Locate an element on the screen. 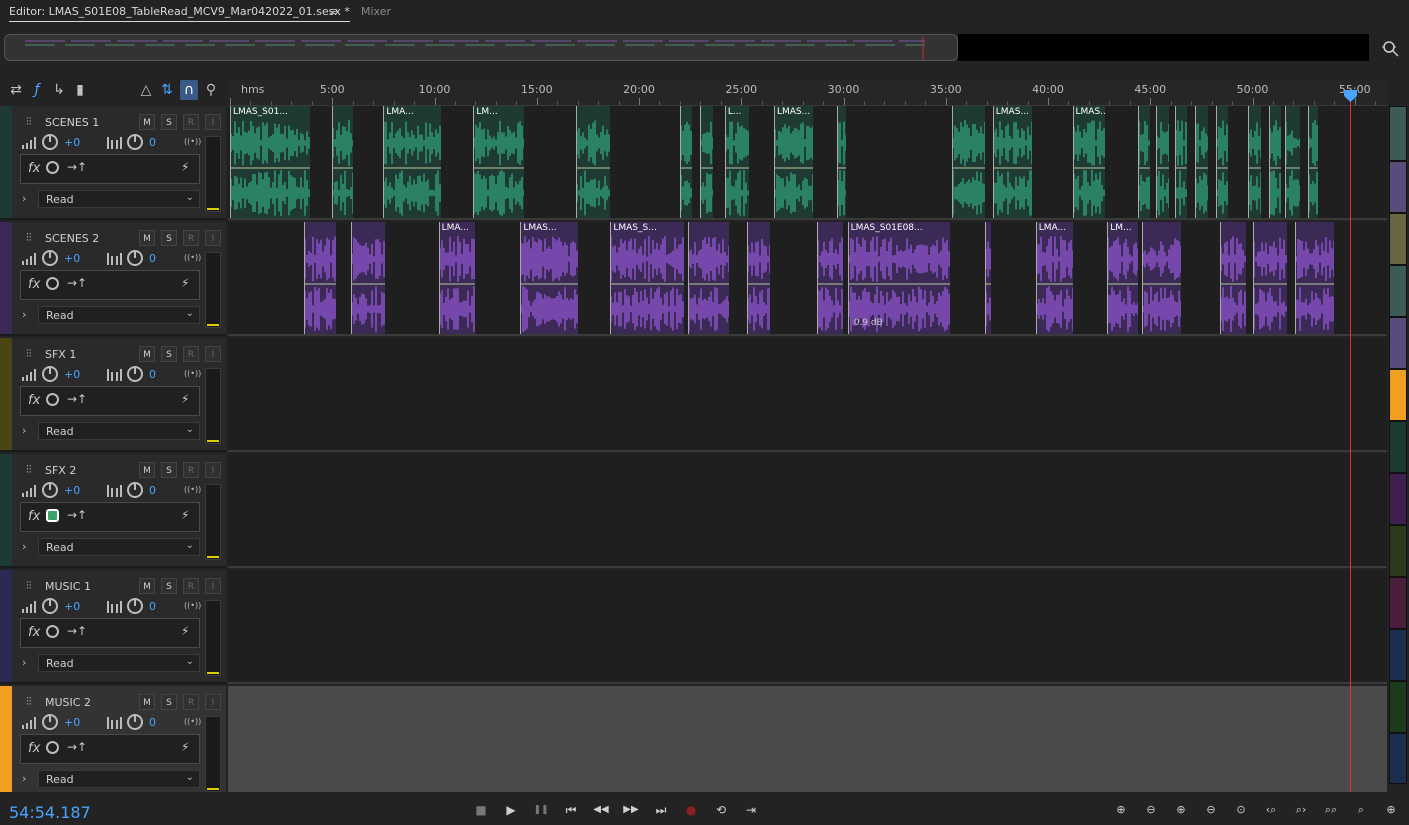 Image resolution: width=1409 pixels, height=825 pixels. sends-icon: ↳ is located at coordinates (59, 90).